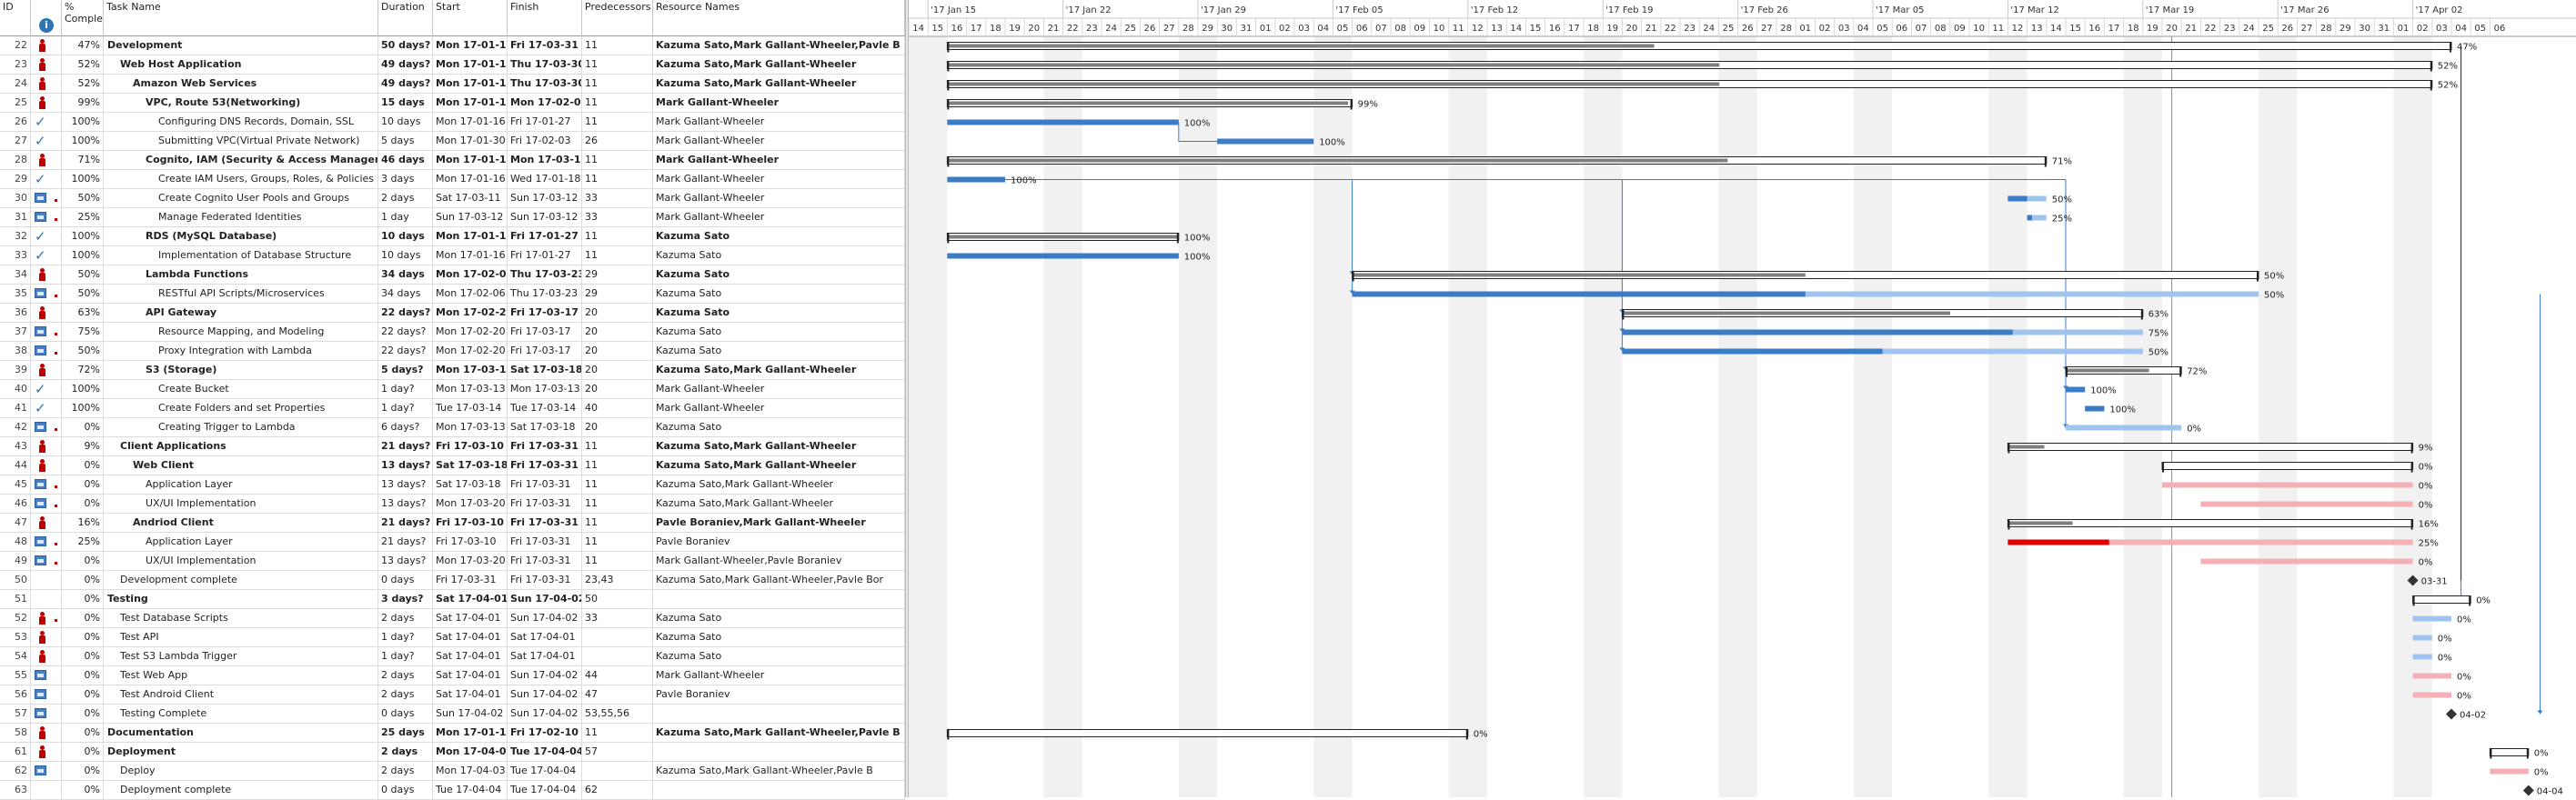 This screenshot has height=800, width=2576. What do you see at coordinates (545, 694) in the screenshot?
I see `task-finish: Sun 17-04-02` at bounding box center [545, 694].